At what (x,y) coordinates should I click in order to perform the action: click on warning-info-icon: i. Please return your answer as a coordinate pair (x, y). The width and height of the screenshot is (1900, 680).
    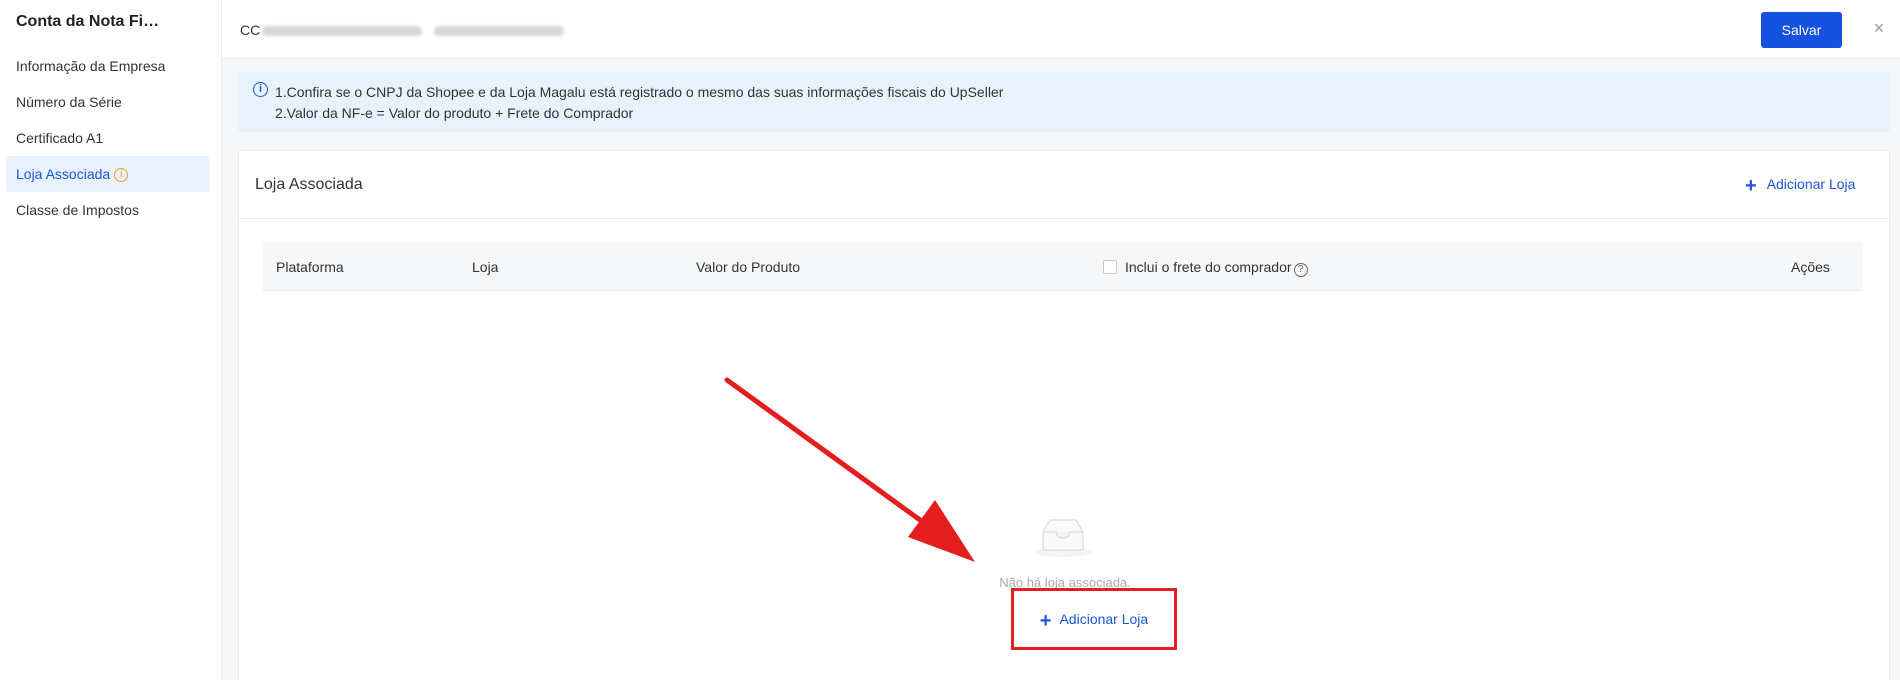
    Looking at the image, I should click on (121, 175).